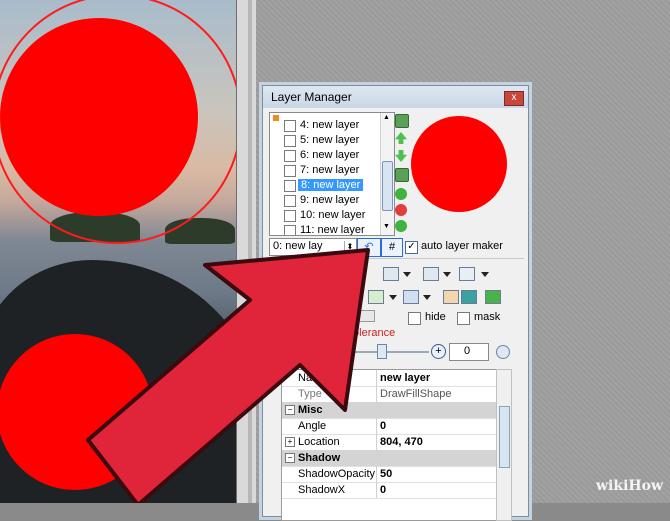 The height and width of the screenshot is (521, 670). What do you see at coordinates (630, 486) in the screenshot?
I see `watermark-text: wikiHow` at bounding box center [630, 486].